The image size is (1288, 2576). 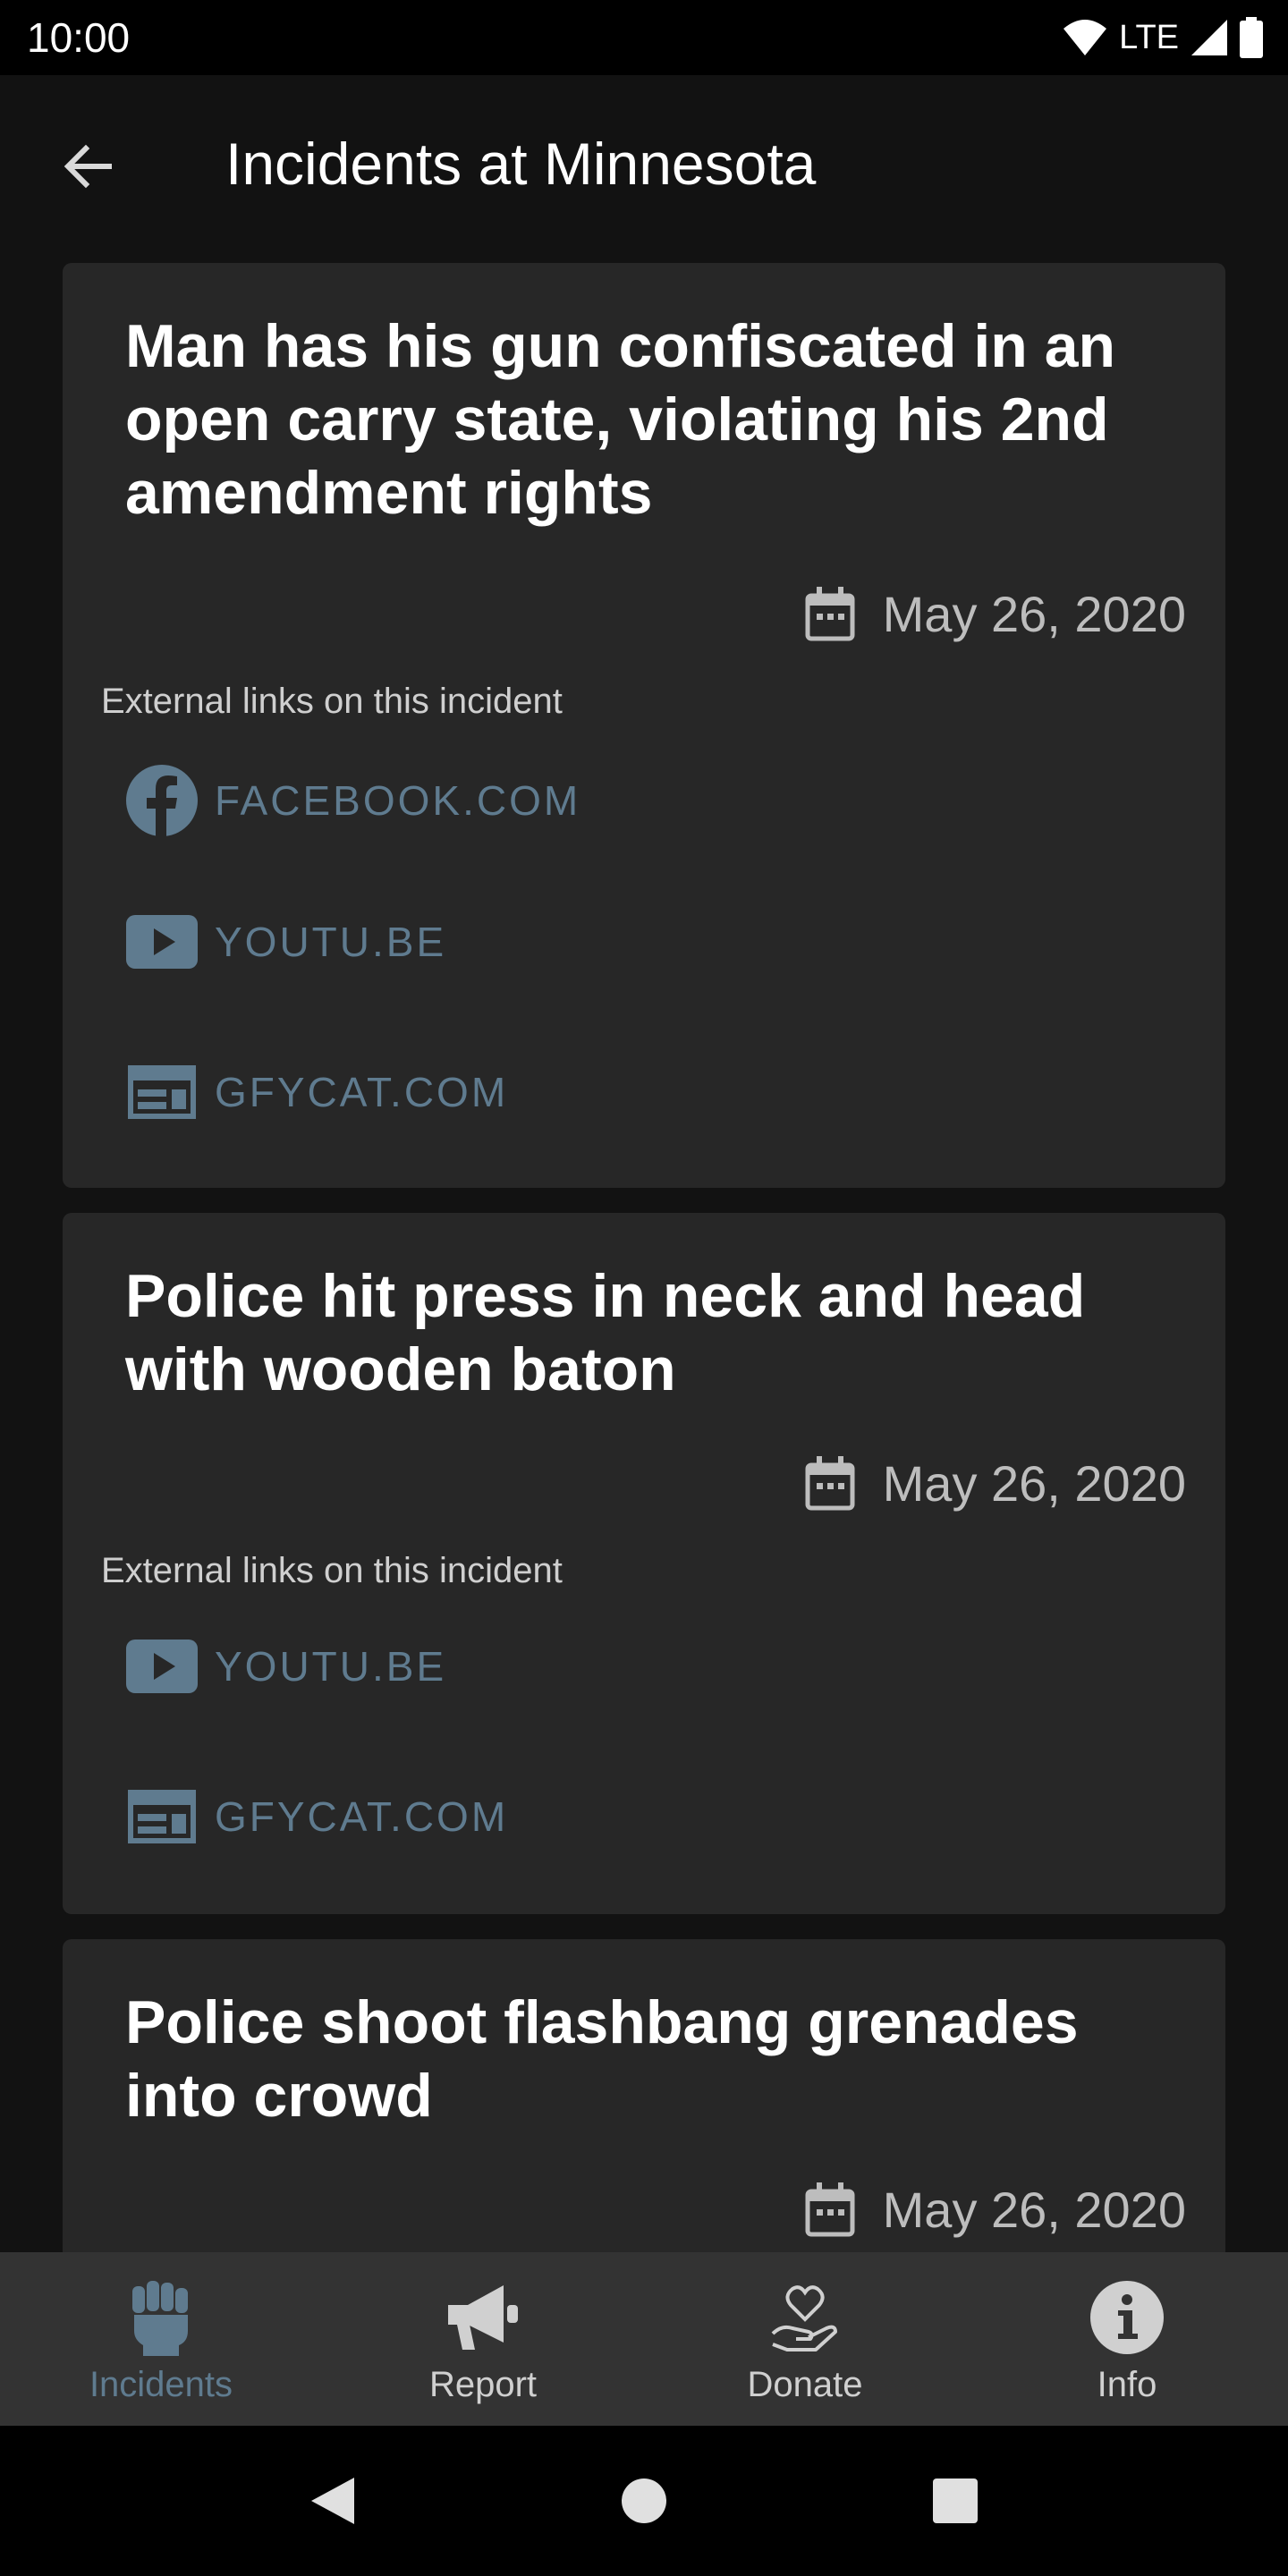 What do you see at coordinates (161, 2317) in the screenshot?
I see `fist-icon` at bounding box center [161, 2317].